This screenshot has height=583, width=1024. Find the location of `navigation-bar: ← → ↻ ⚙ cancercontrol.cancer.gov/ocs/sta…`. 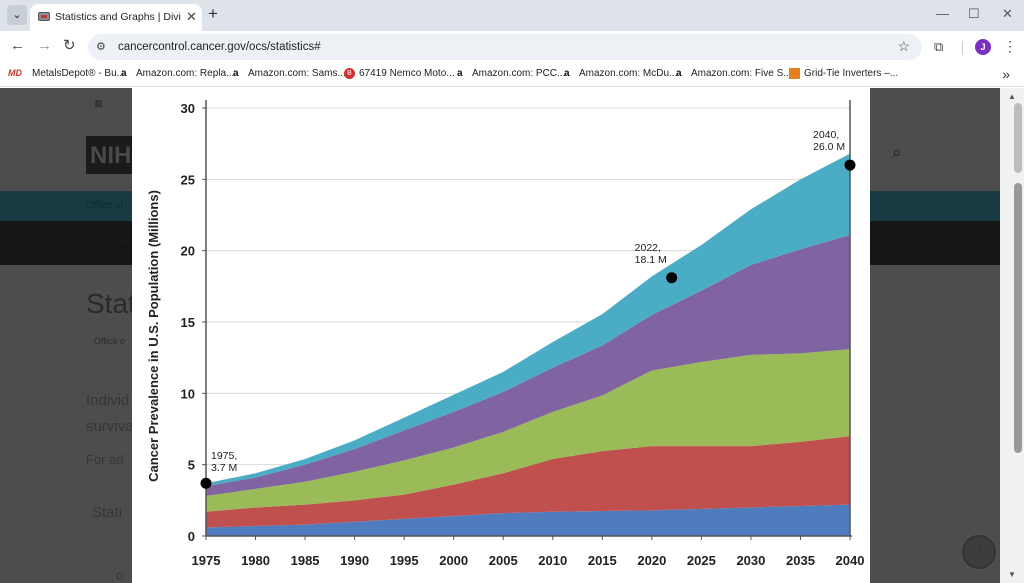

navigation-bar: ← → ↻ ⚙ cancercontrol.cancer.gov/ocs/sta… is located at coordinates (512, 47).